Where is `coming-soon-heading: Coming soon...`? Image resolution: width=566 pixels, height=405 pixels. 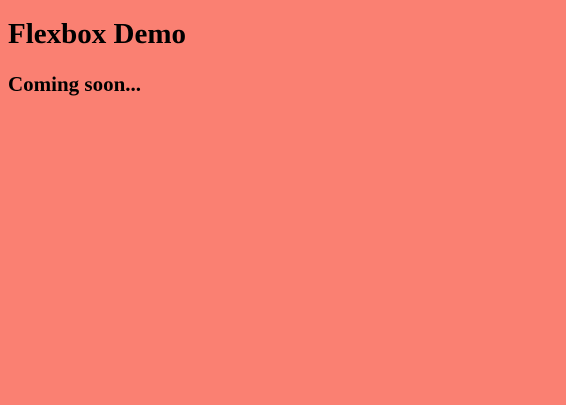
coming-soon-heading: Coming soon... is located at coordinates (75, 84).